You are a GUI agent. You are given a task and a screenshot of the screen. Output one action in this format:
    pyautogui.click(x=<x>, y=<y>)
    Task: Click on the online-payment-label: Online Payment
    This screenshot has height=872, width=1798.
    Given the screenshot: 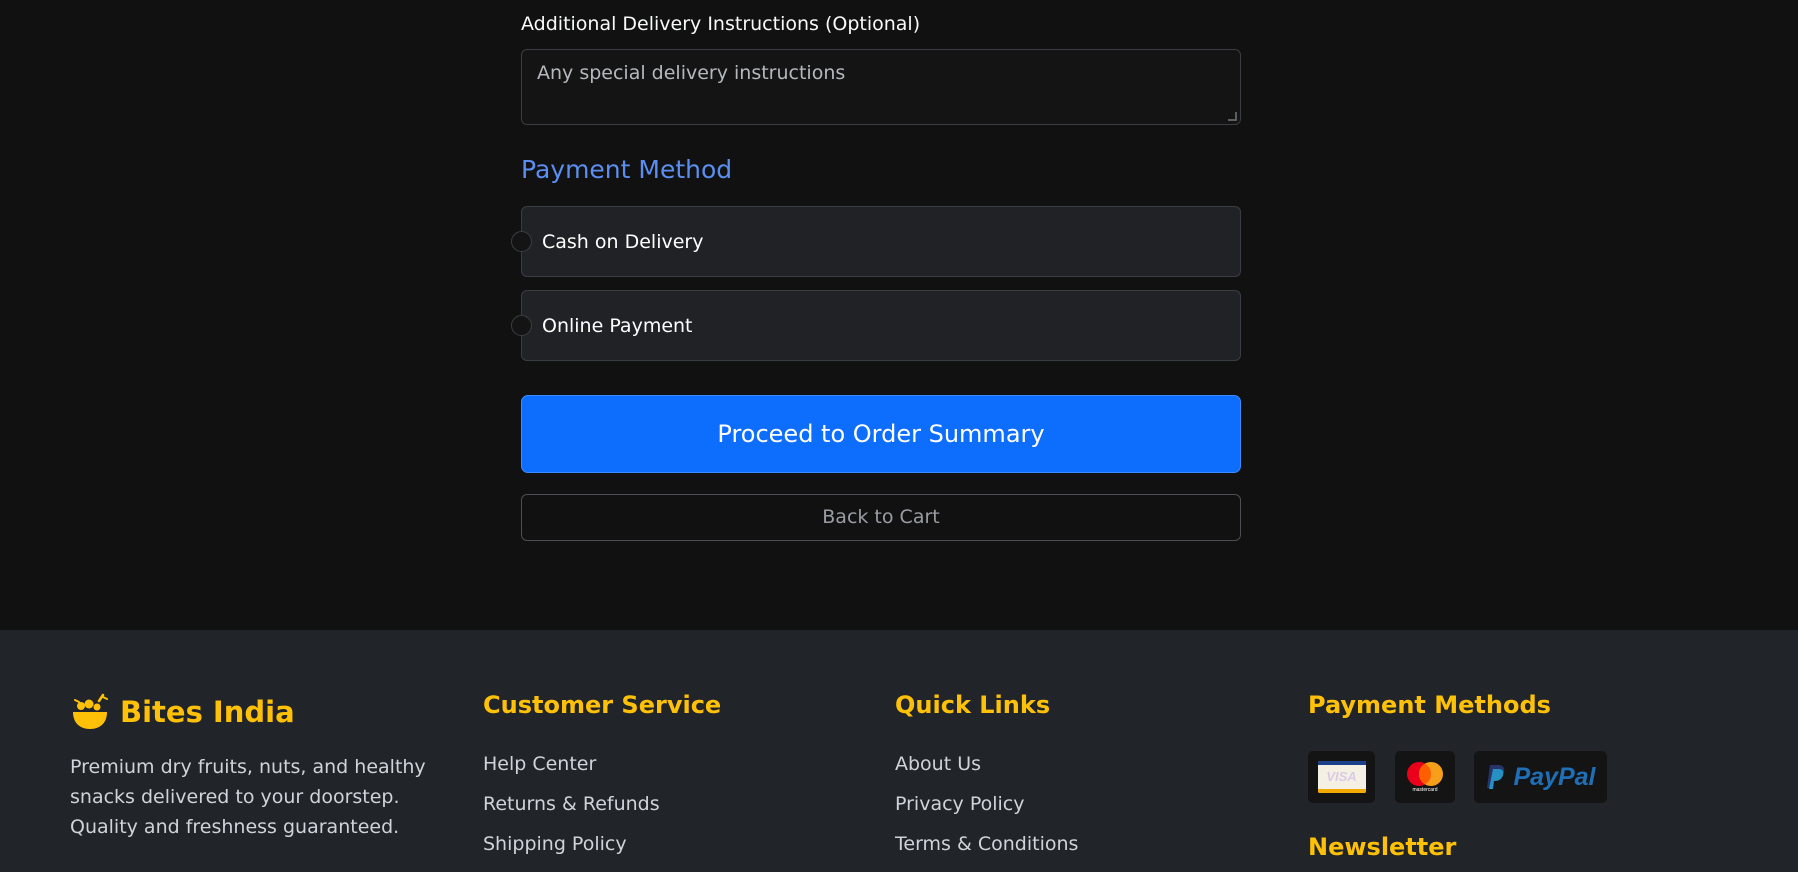 What is the action you would take?
    pyautogui.click(x=617, y=326)
    